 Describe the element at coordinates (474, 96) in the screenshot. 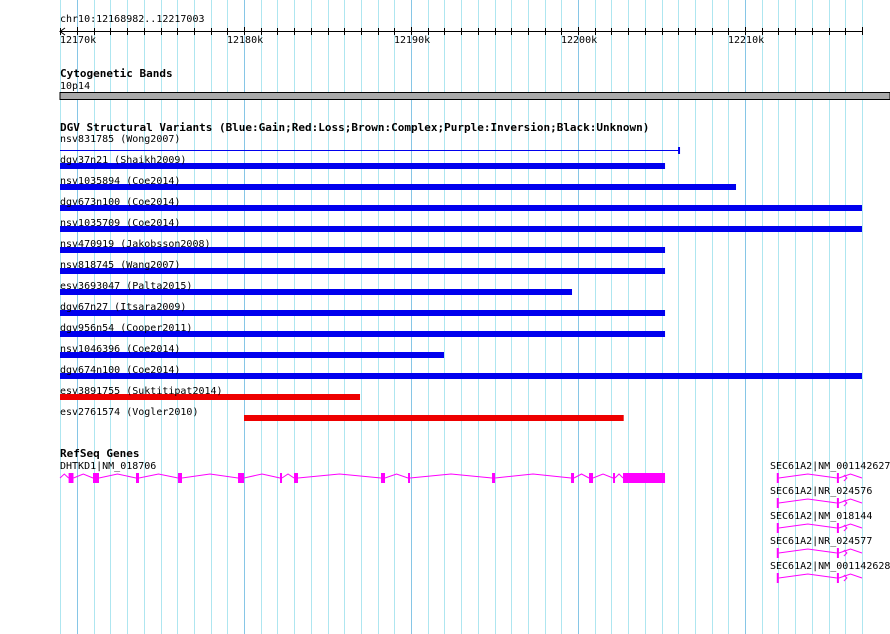

I see `cytoband-bar` at that location.